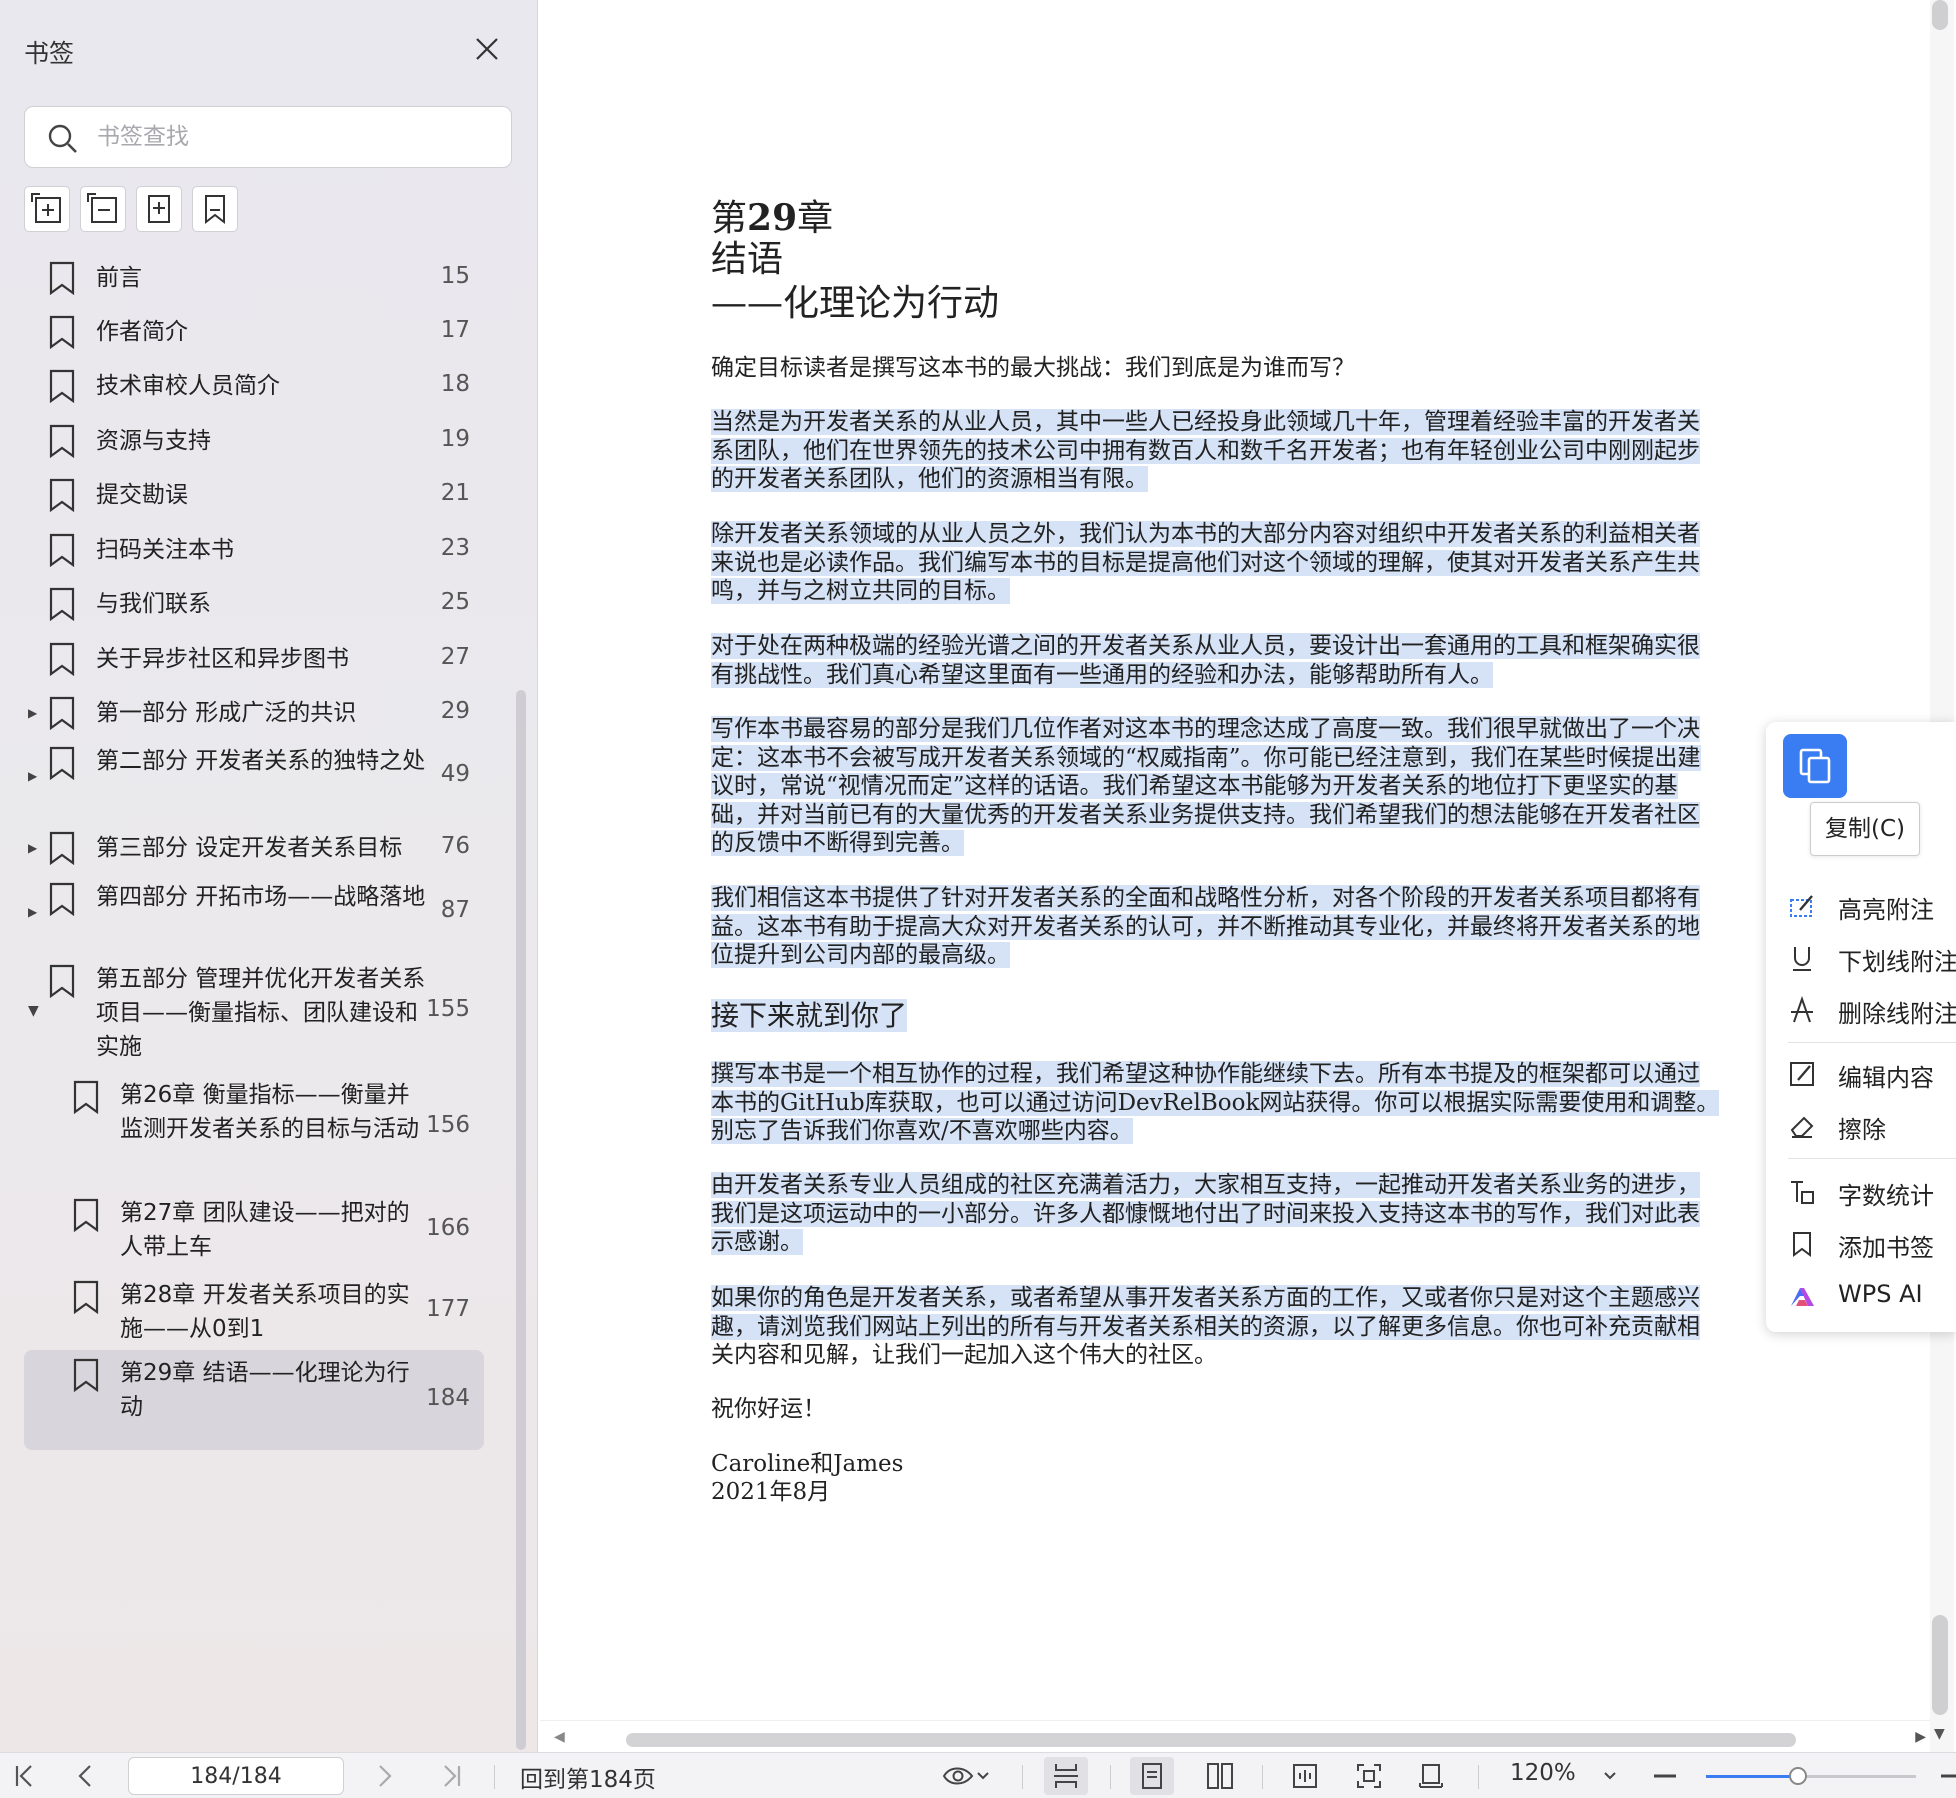  I want to click on paragraph-intro: 确定目标读者是撰写这本书的最大挑战：我们到底是为谁而写？, so click(1255, 368).